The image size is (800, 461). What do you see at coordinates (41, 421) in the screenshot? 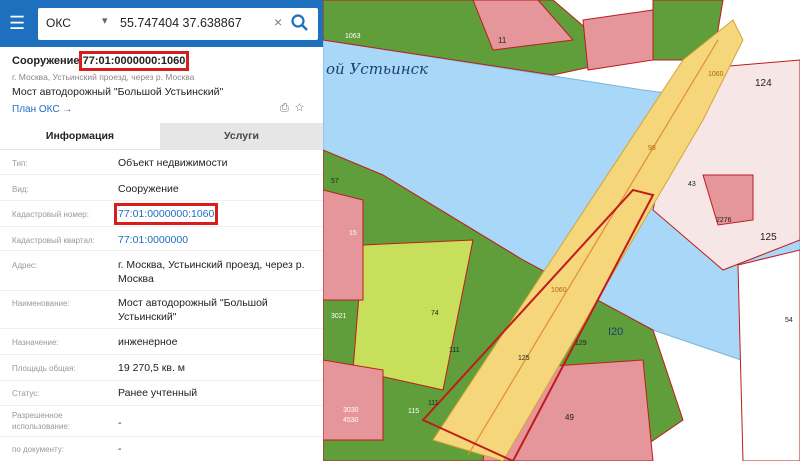
I see `row-label: Разрешенное использование:` at bounding box center [41, 421].